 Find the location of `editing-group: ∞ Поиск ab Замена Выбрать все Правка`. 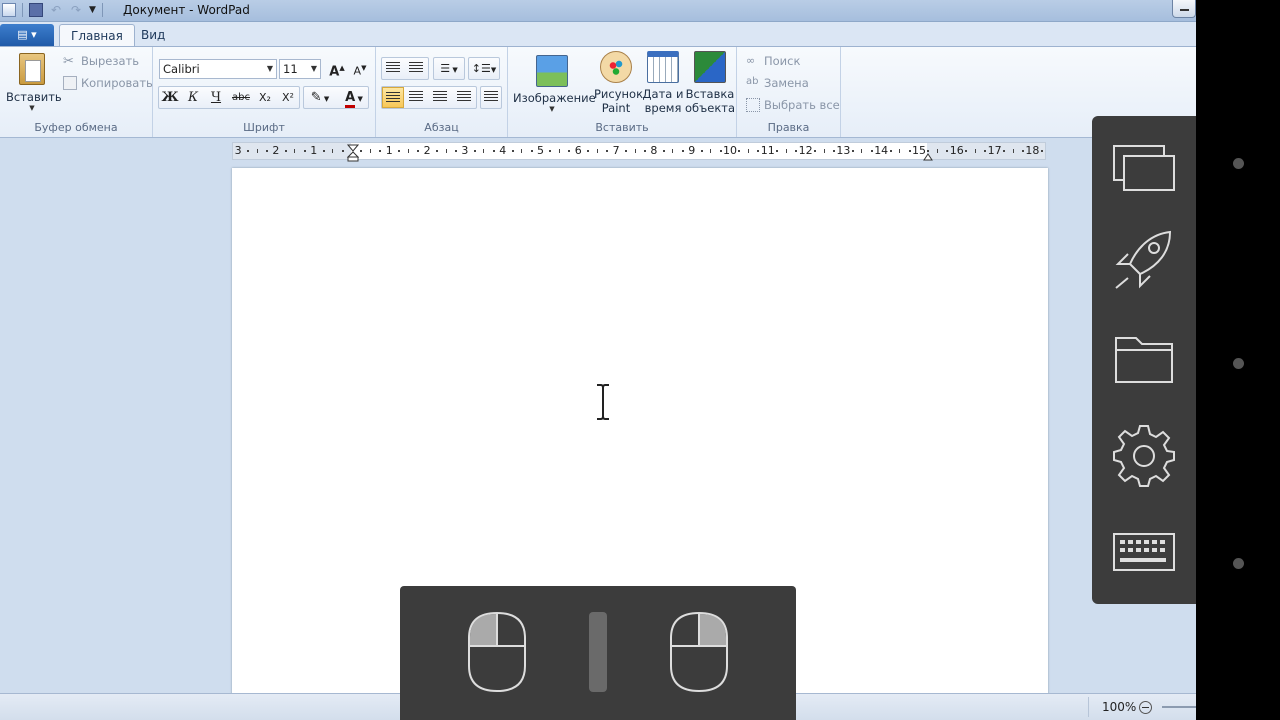

editing-group: ∞ Поиск ab Замена Выбрать все Правка is located at coordinates (789, 92).